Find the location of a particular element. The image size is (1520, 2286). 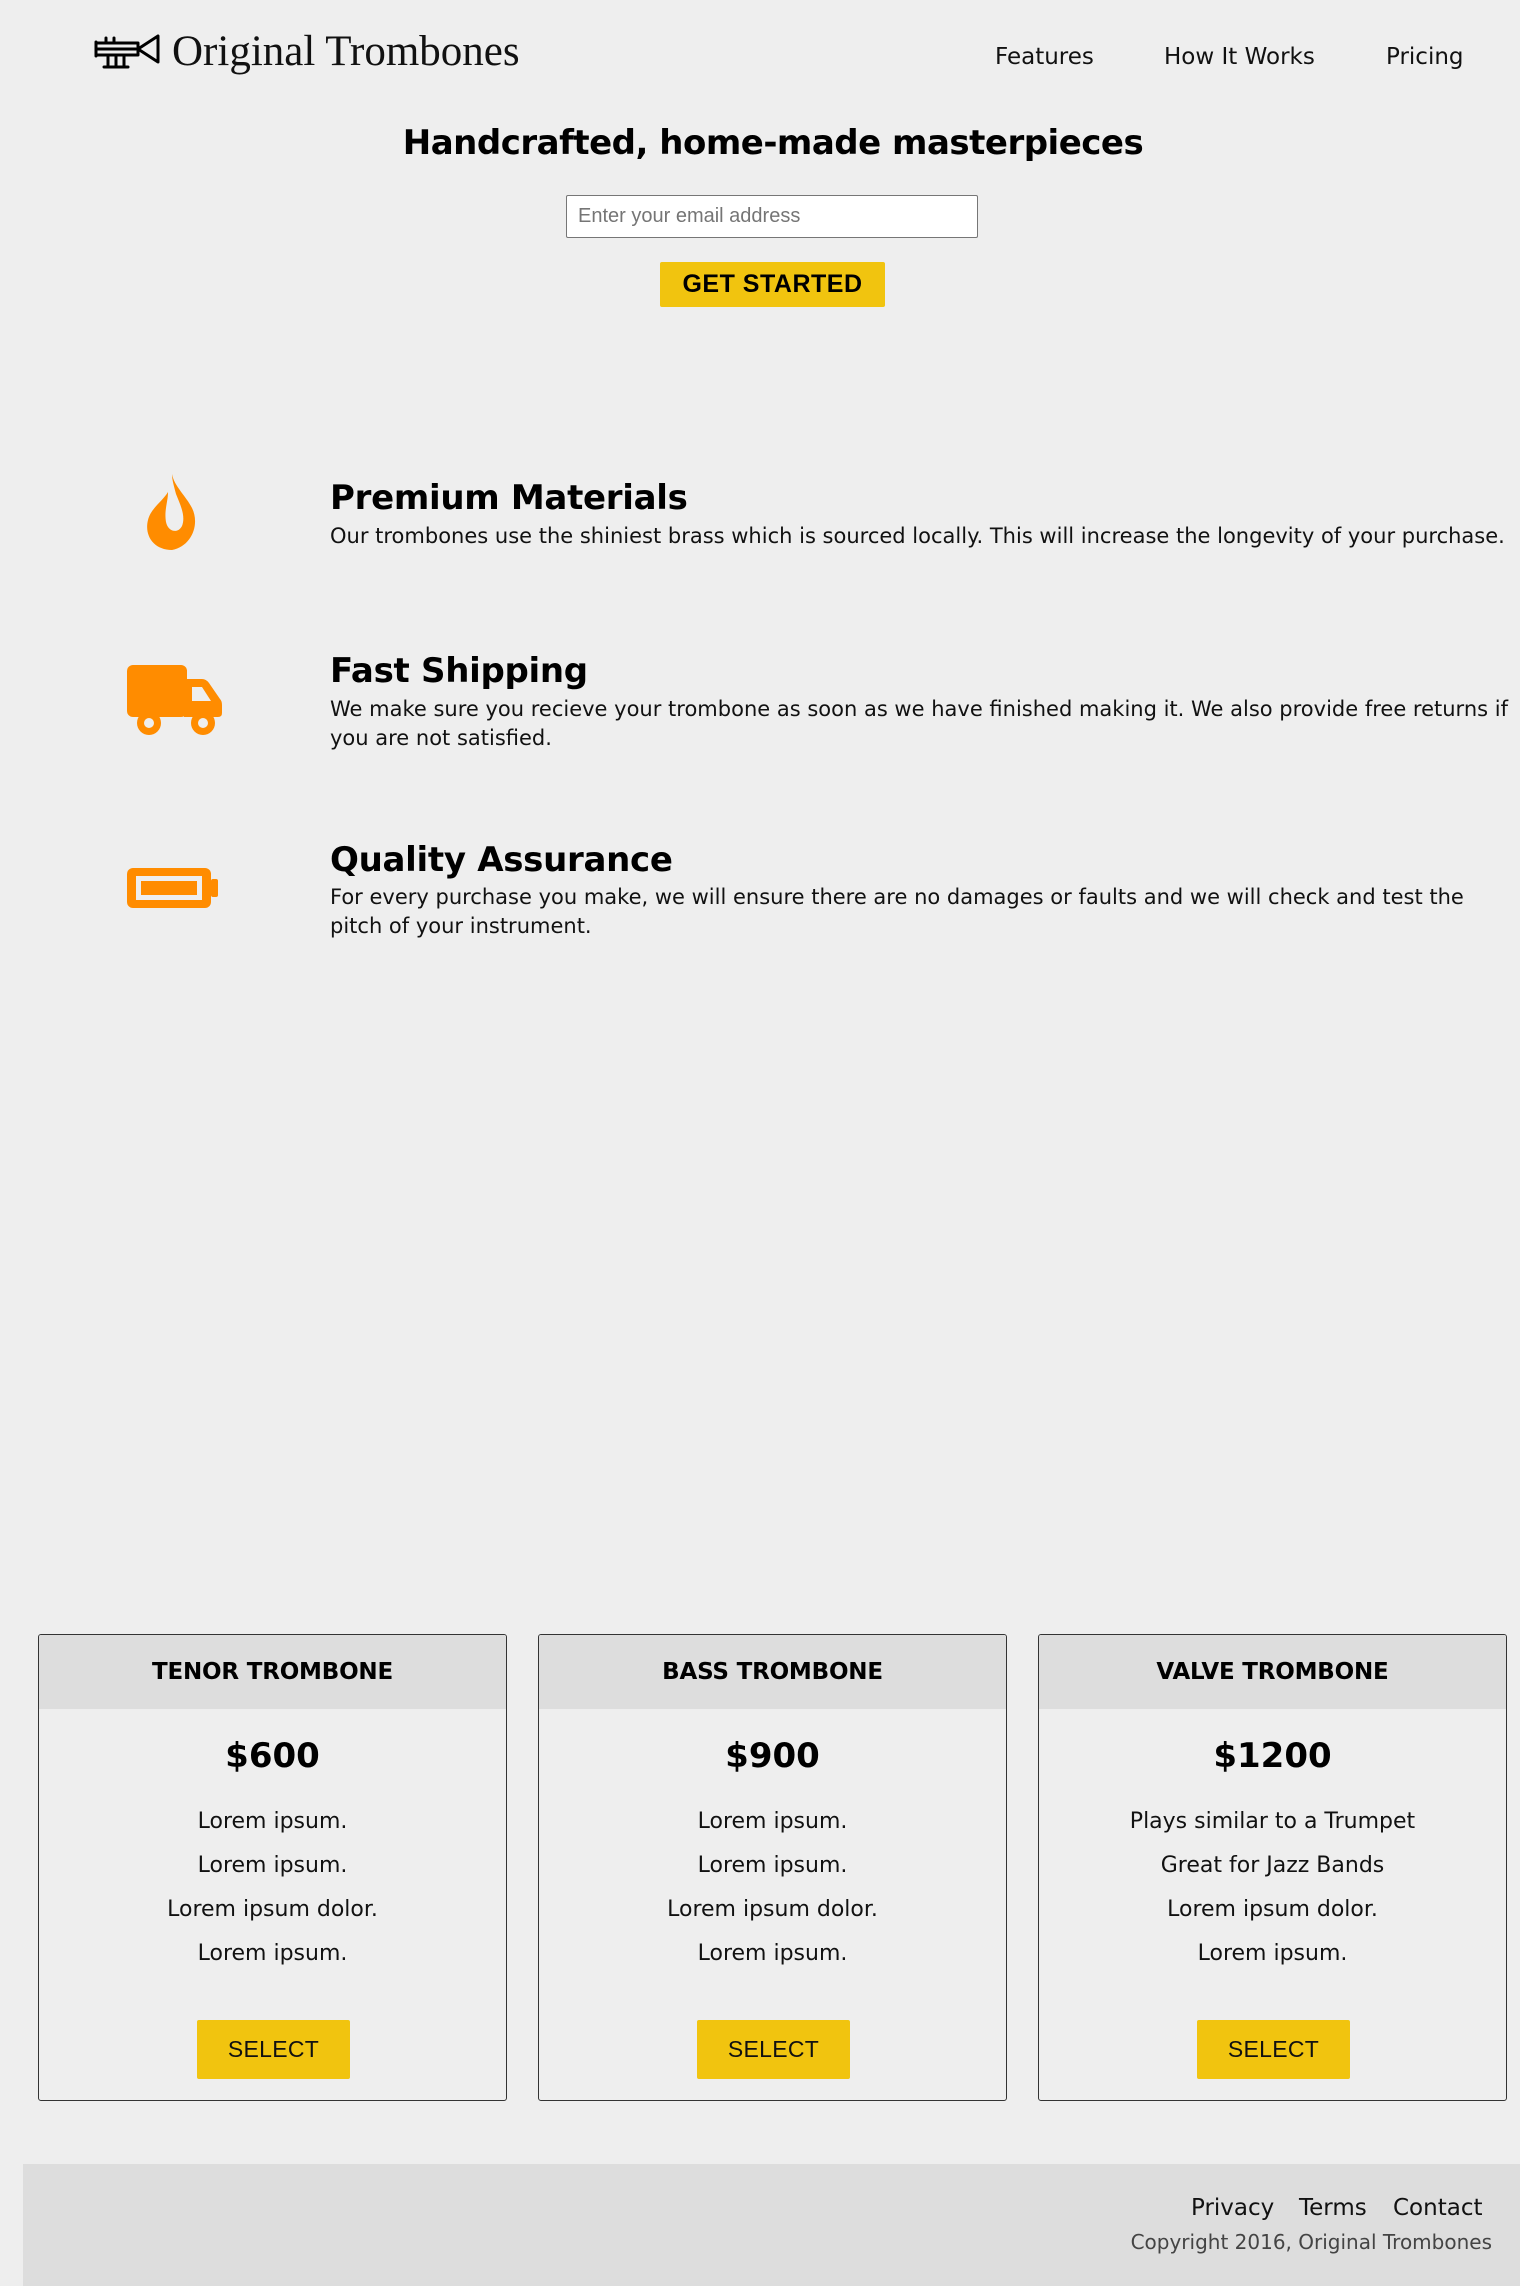

get-started-button: GET STARTED is located at coordinates (772, 284).